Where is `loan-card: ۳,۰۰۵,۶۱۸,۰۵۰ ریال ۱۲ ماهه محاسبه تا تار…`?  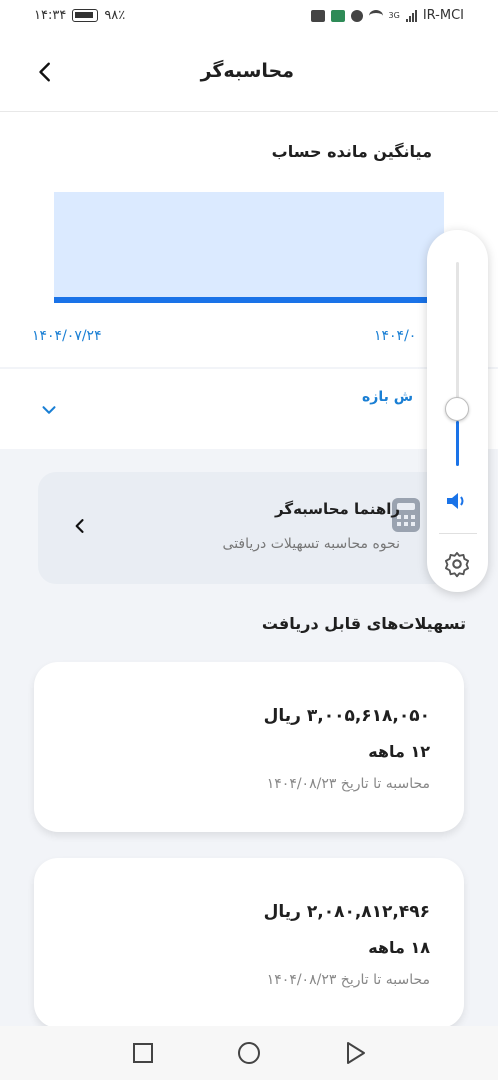 loan-card: ۳,۰۰۵,۶۱۸,۰۵۰ ریال ۱۲ ماهه محاسبه تا تار… is located at coordinates (249, 747).